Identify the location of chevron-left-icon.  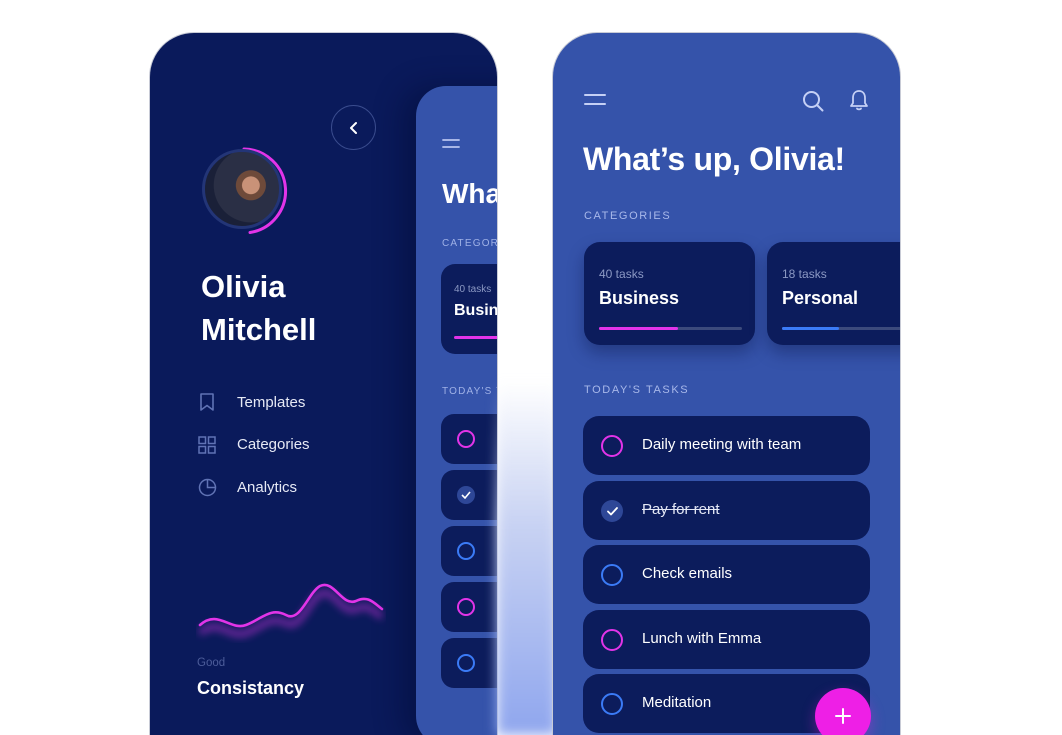
(353, 127).